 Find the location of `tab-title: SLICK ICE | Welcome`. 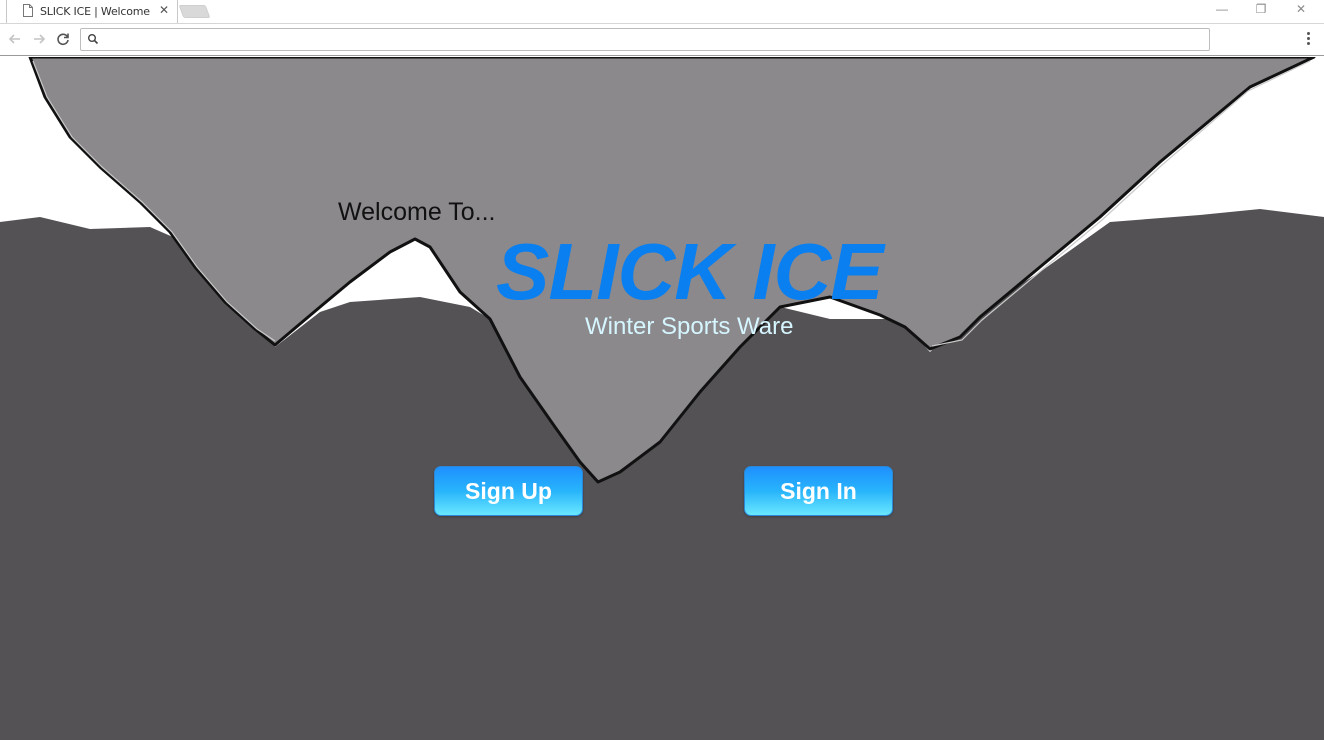

tab-title: SLICK ICE | Welcome is located at coordinates (95, 11).